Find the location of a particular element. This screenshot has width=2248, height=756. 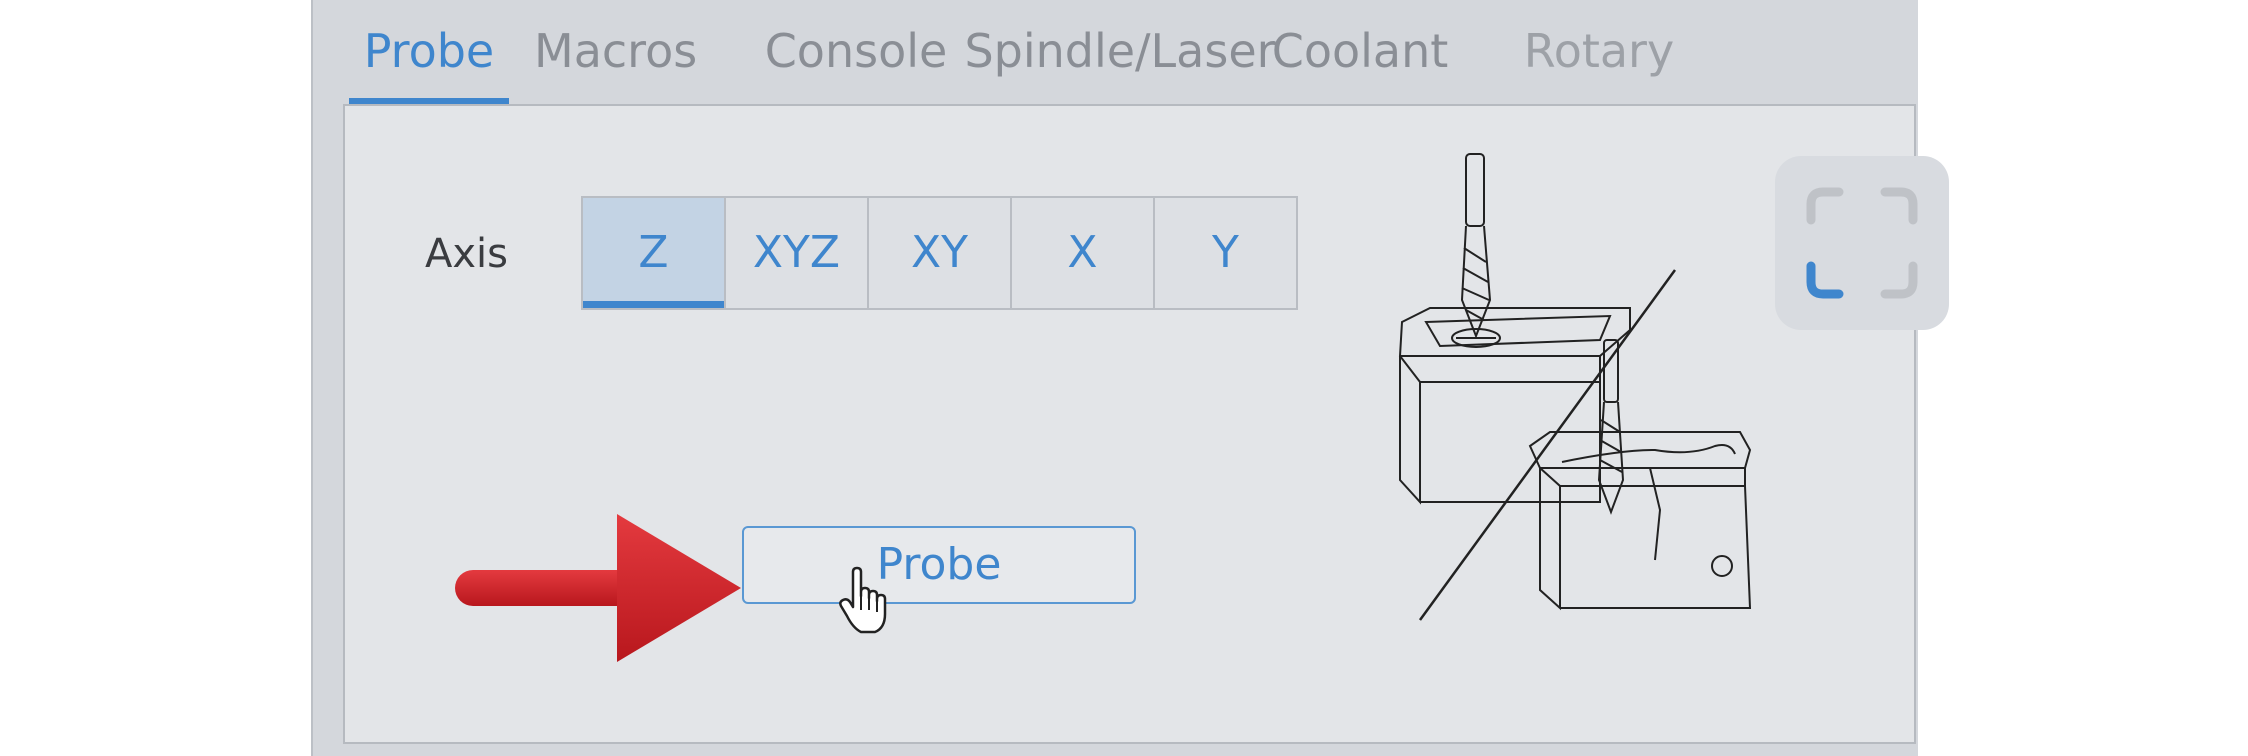

tab-spindle-laser-label: Spindle/Laser is located at coordinates (1120, 51).